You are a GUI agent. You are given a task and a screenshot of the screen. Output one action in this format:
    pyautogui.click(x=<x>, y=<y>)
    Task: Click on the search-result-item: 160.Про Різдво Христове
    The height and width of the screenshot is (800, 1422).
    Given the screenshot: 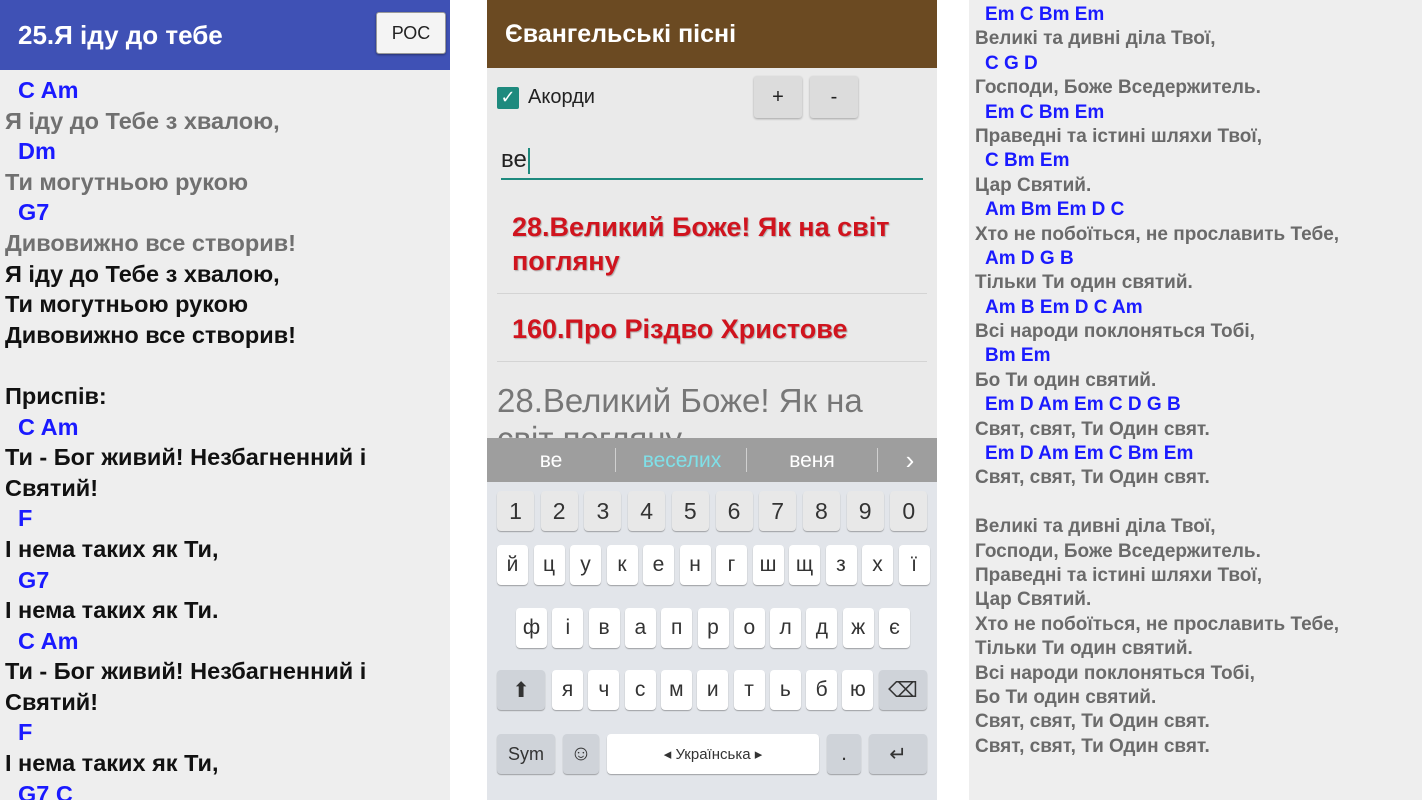 What is the action you would take?
    pyautogui.click(x=712, y=328)
    